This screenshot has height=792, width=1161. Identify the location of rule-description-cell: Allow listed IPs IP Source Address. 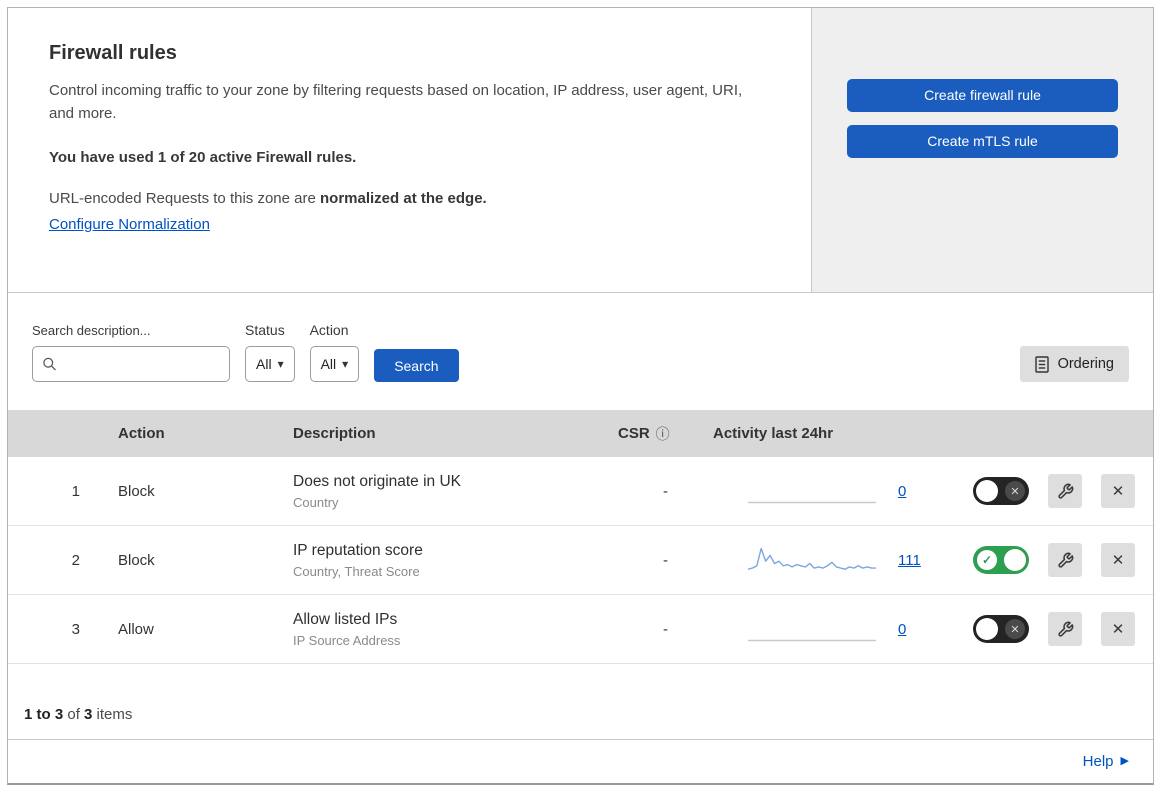
(445, 629).